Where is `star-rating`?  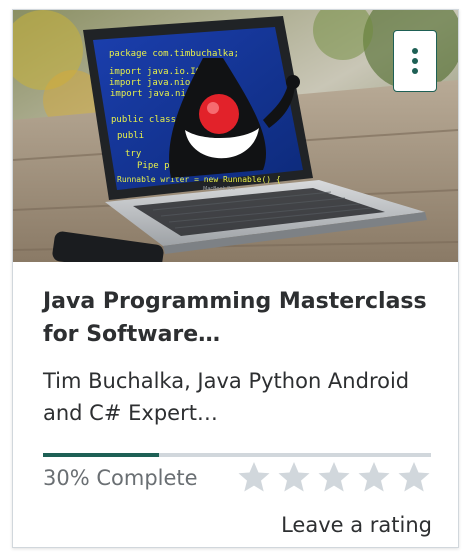 star-rating is located at coordinates (337, 477).